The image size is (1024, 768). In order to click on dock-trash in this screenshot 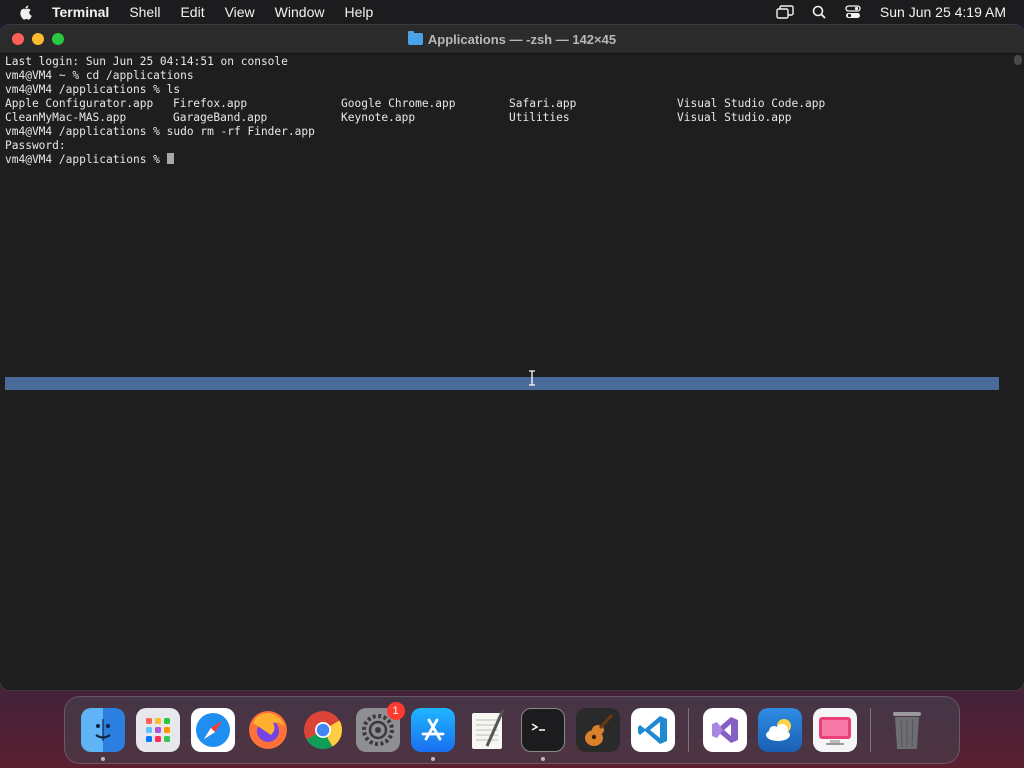, I will do `click(907, 730)`.